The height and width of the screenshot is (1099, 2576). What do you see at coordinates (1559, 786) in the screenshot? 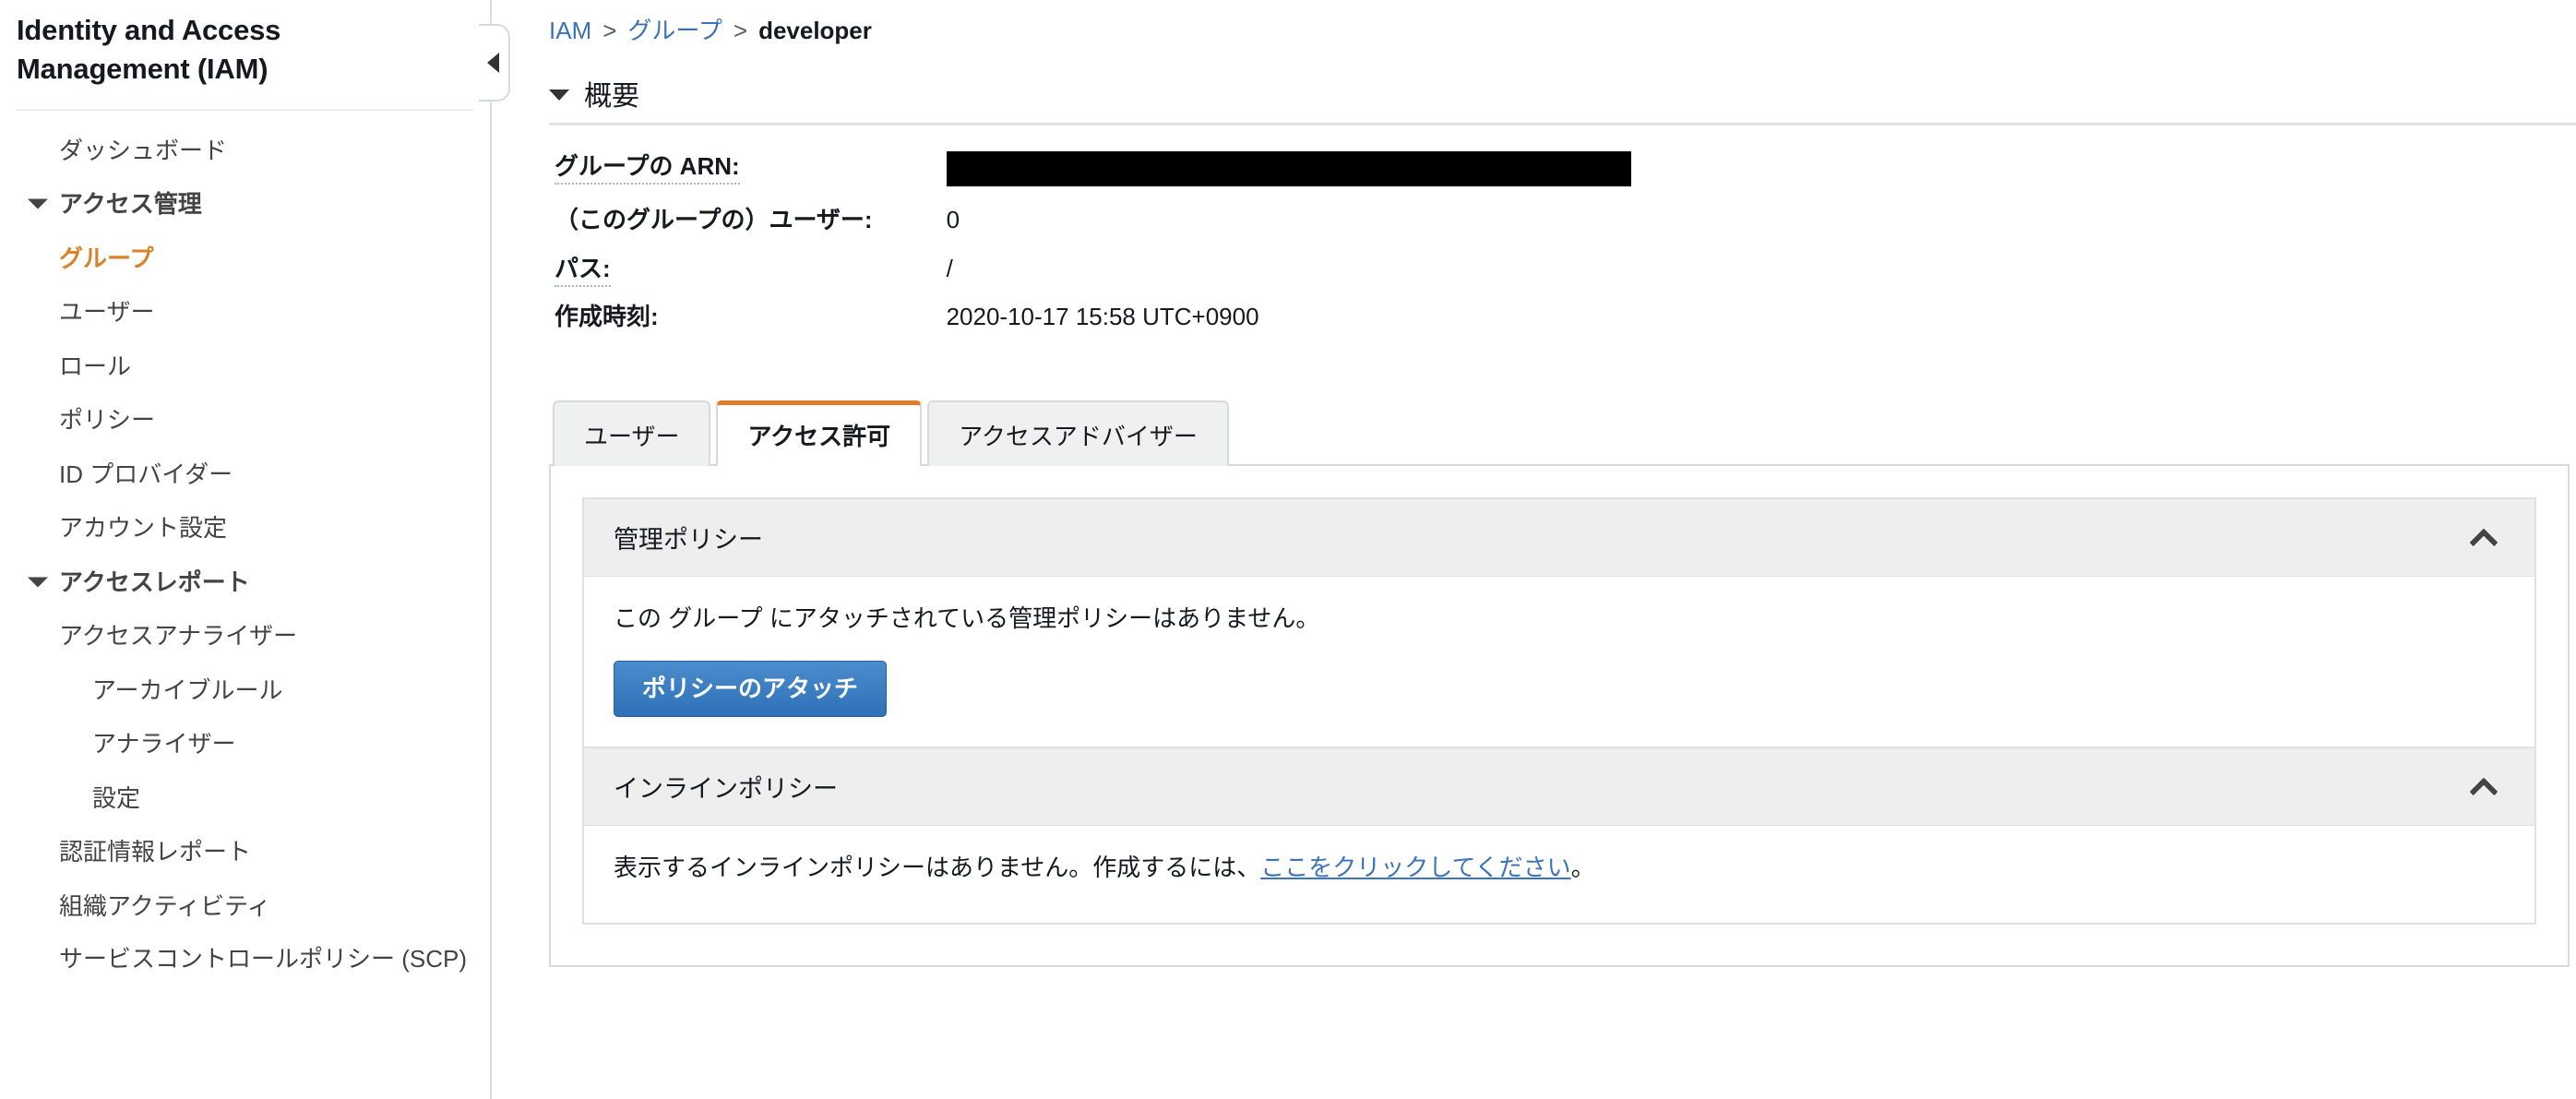
I see `inline-policies-header: インラインポリシー` at bounding box center [1559, 786].